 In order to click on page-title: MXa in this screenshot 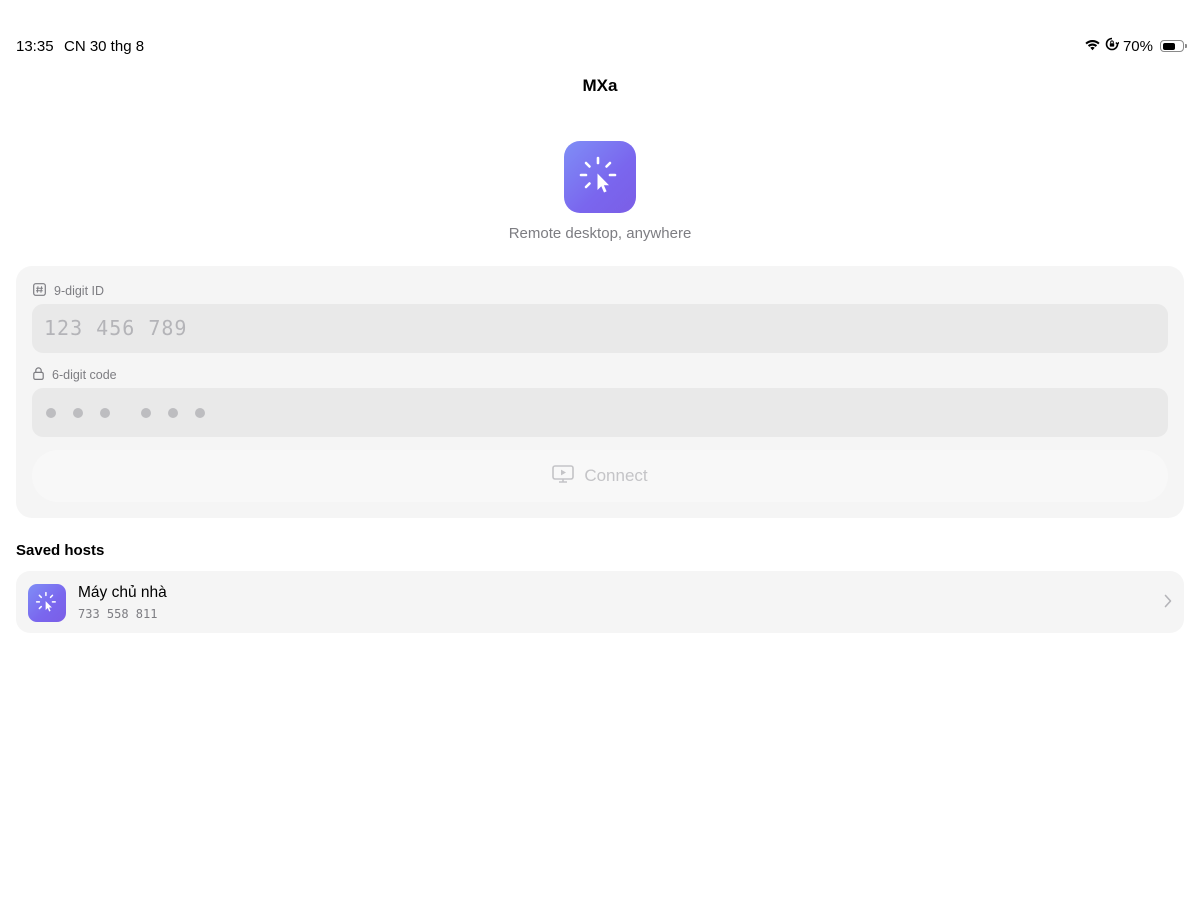, I will do `click(600, 85)`.